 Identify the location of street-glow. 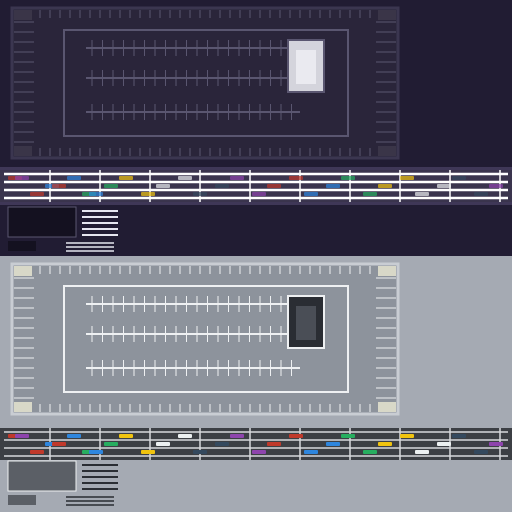
(256, 186).